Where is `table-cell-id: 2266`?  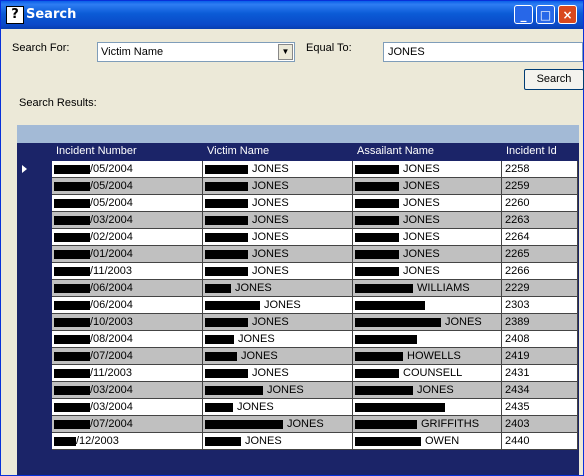
table-cell-id: 2266 is located at coordinates (540, 271).